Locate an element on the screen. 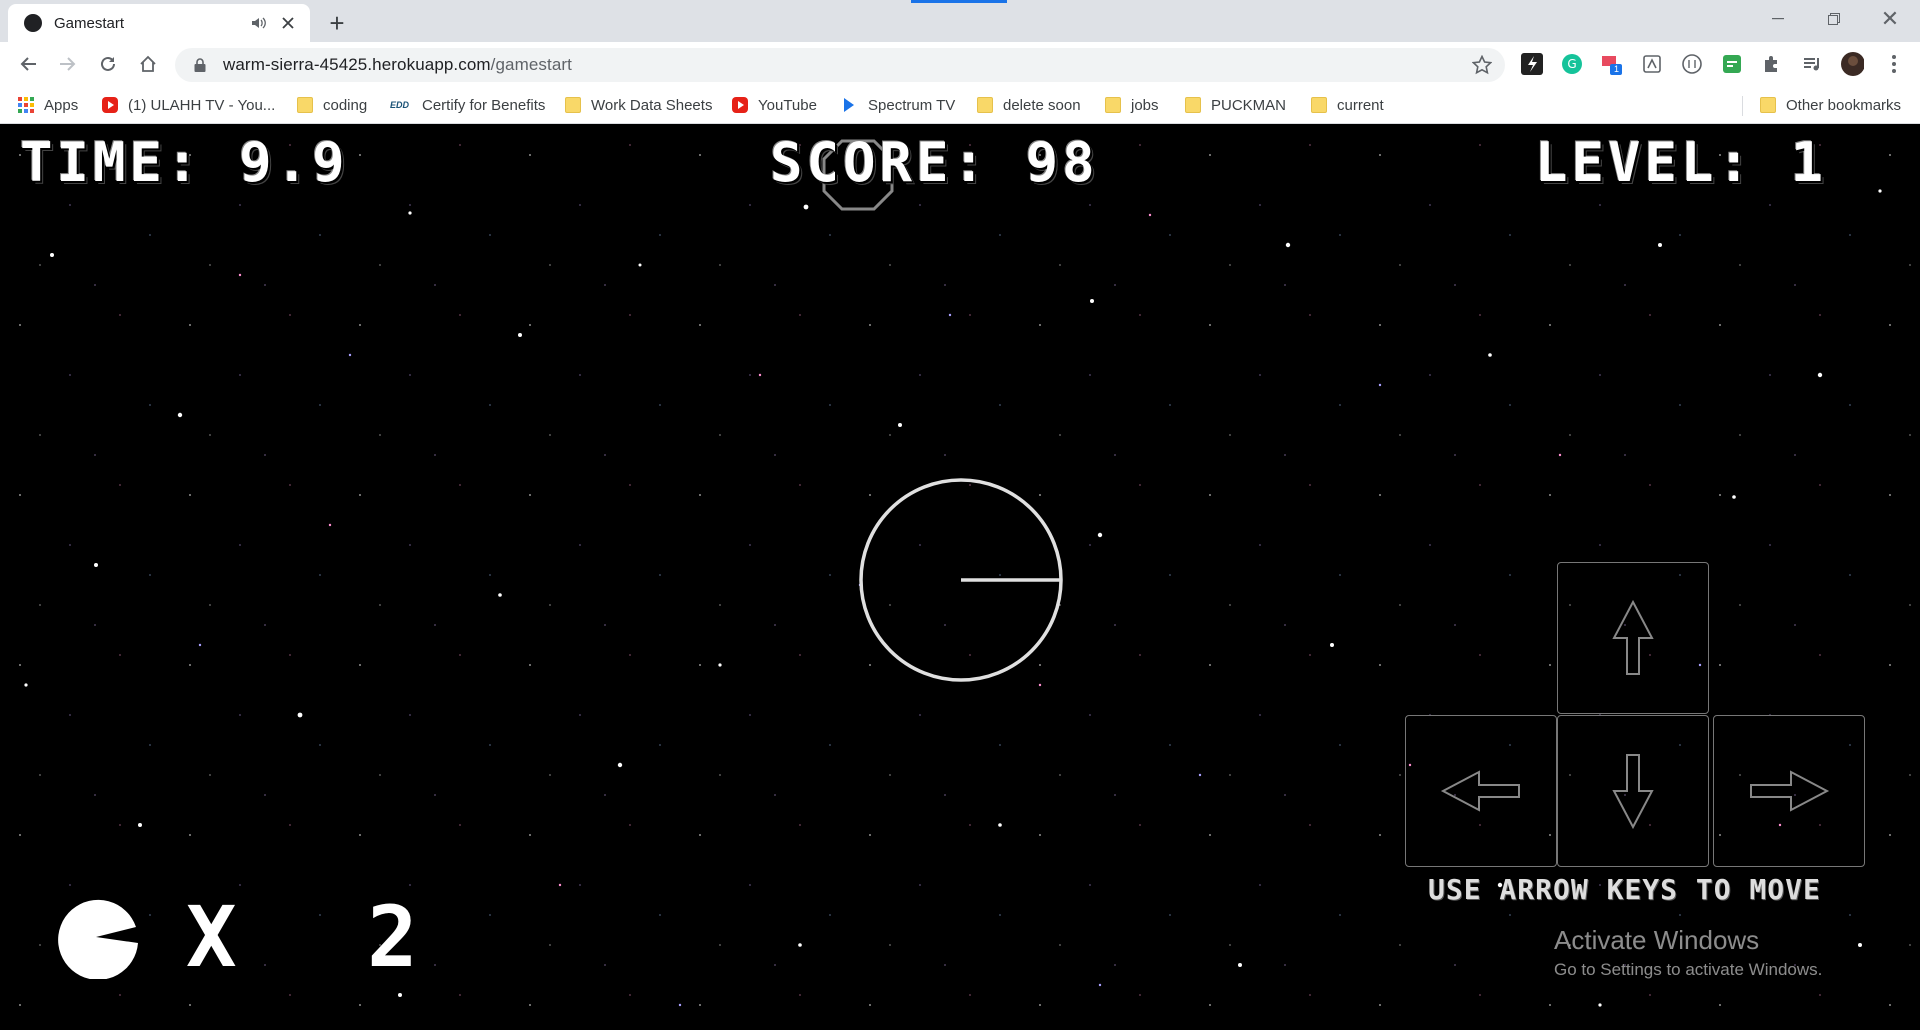  bookmark-apps: Apps is located at coordinates (48, 105).